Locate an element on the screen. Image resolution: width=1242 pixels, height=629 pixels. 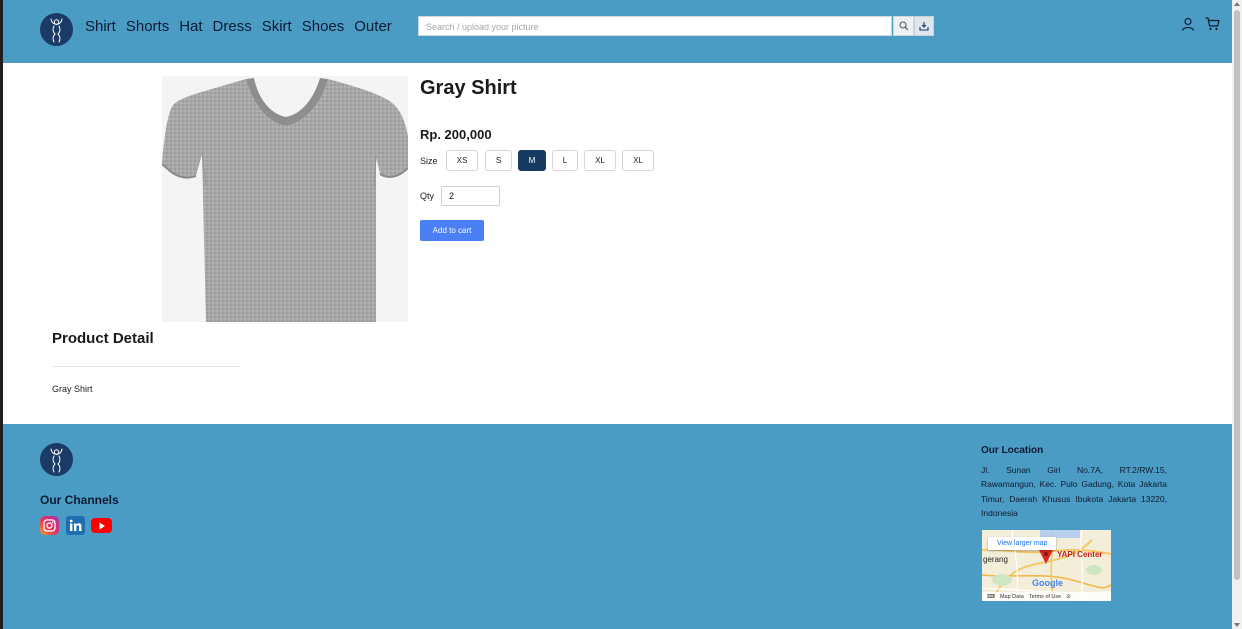
location-heading: Our Location is located at coordinates (1012, 450).